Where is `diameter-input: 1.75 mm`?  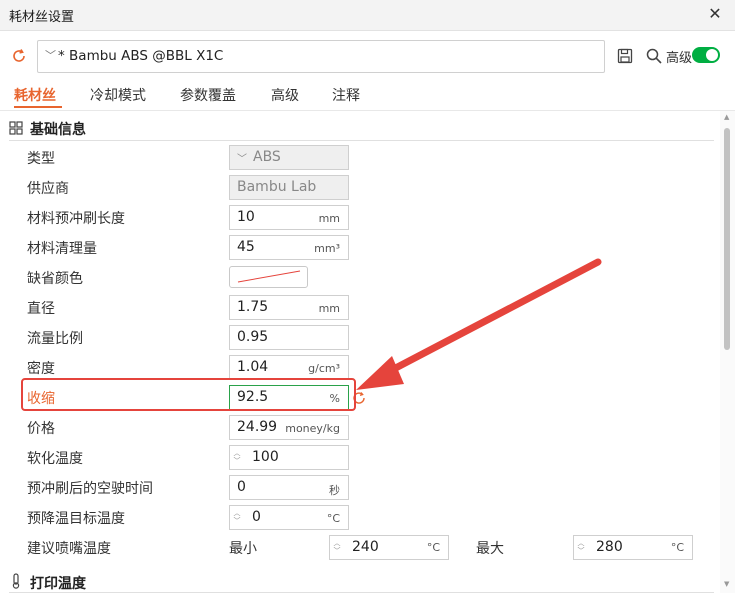 diameter-input: 1.75 mm is located at coordinates (289, 307).